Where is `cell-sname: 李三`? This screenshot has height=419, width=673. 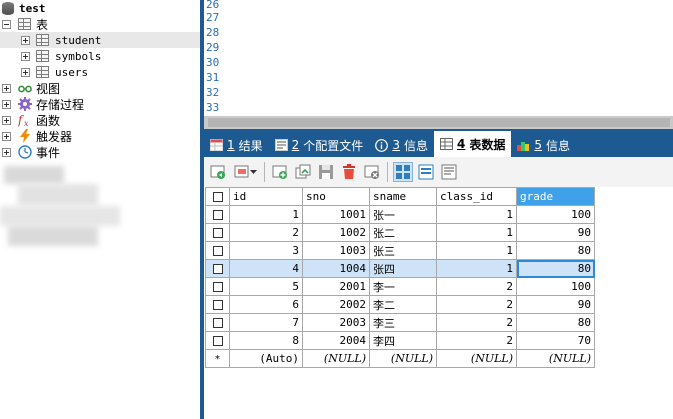 cell-sname: 李三 is located at coordinates (403, 322).